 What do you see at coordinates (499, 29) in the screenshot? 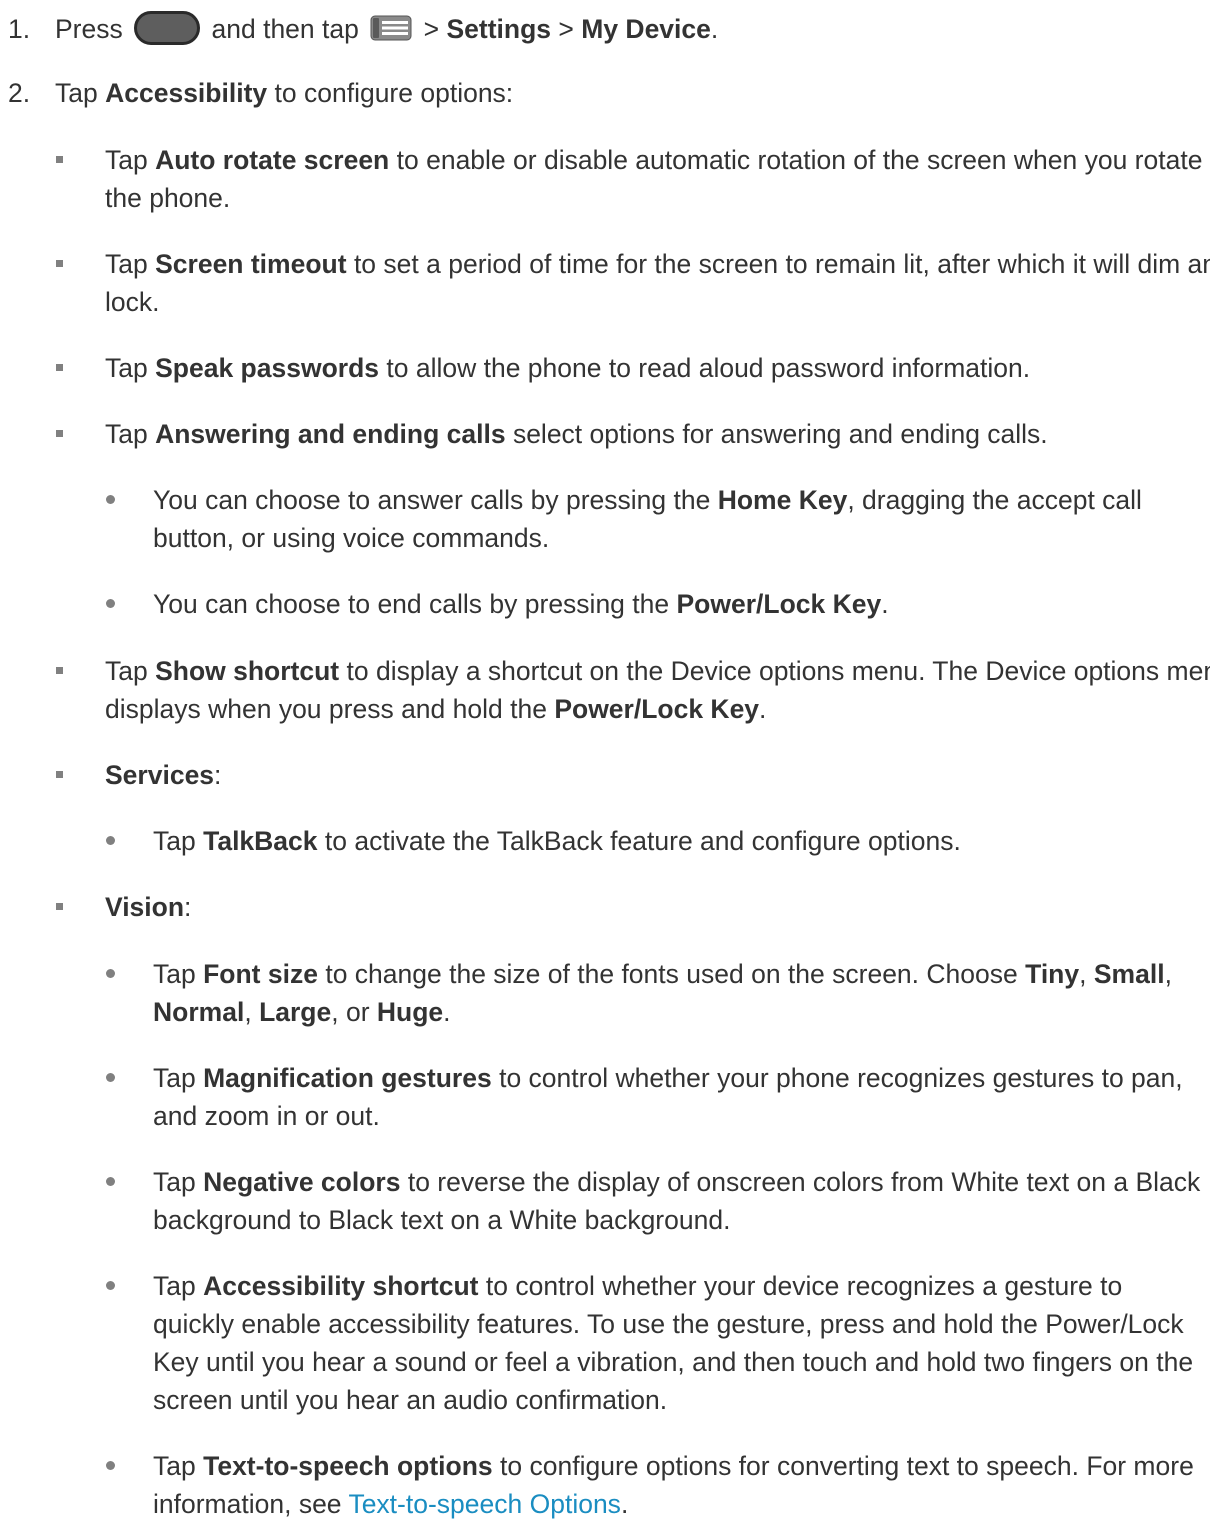
I see `settings-label: Settings` at bounding box center [499, 29].